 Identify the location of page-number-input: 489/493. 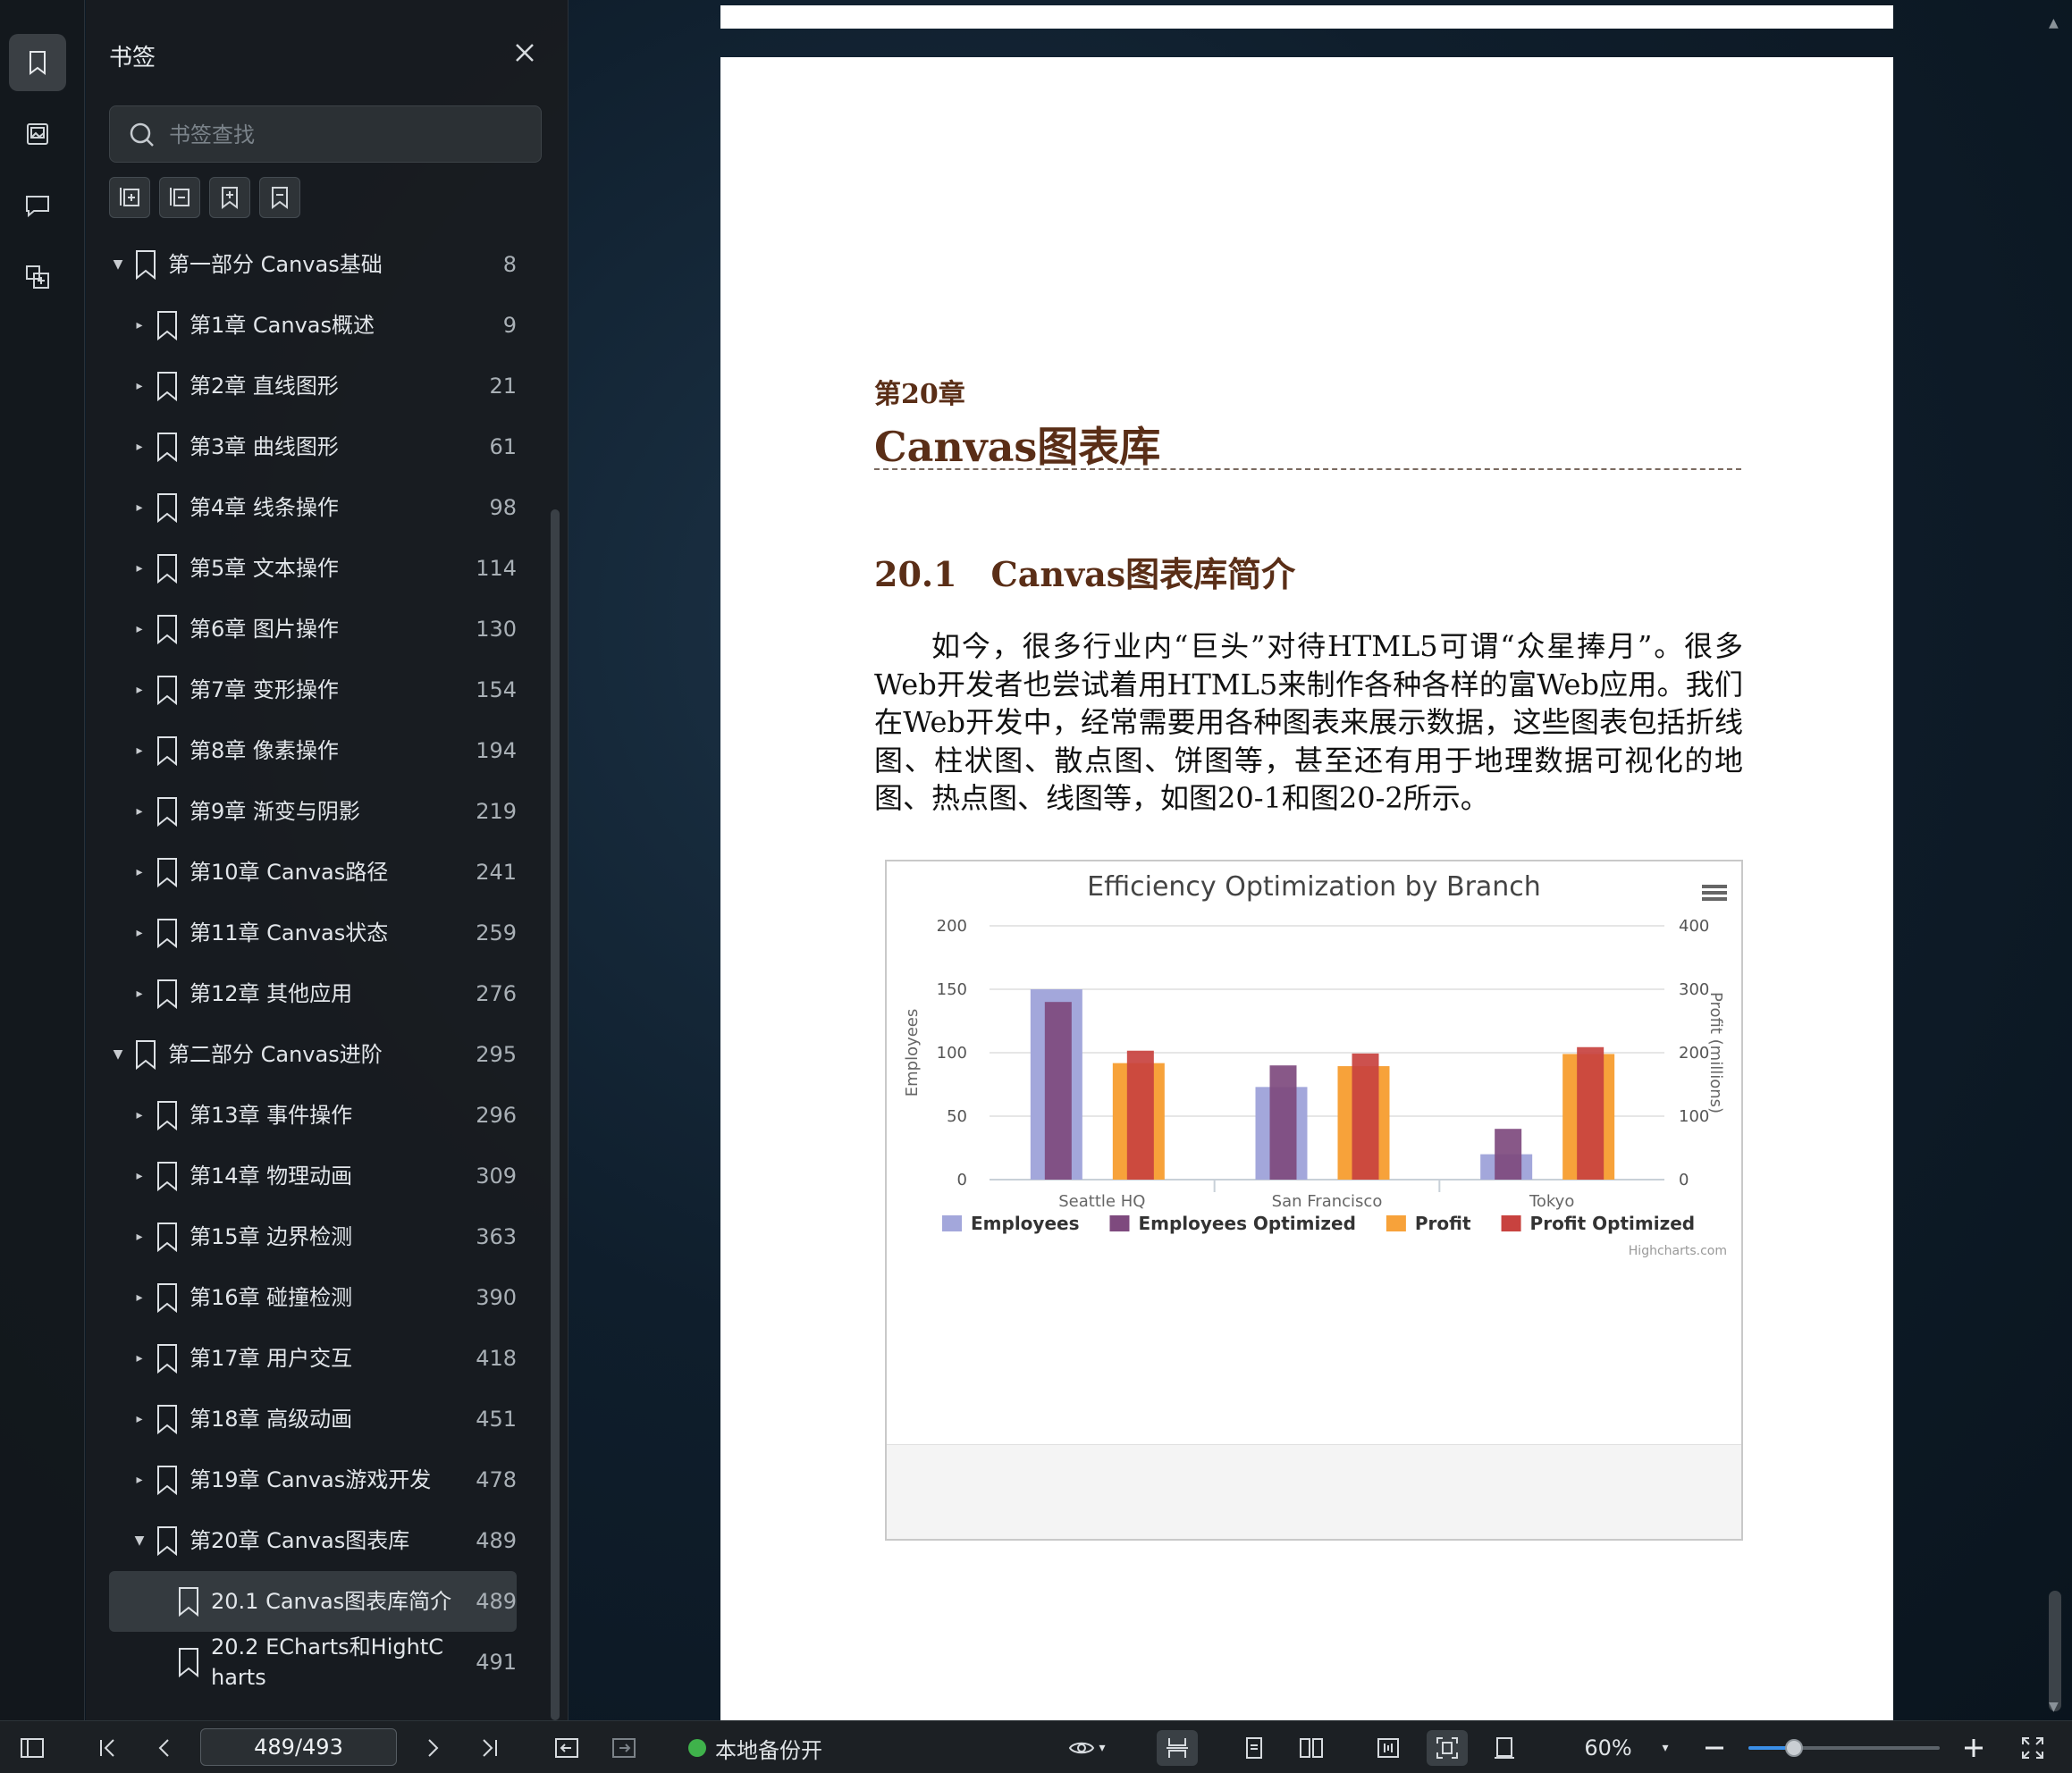
(299, 1747).